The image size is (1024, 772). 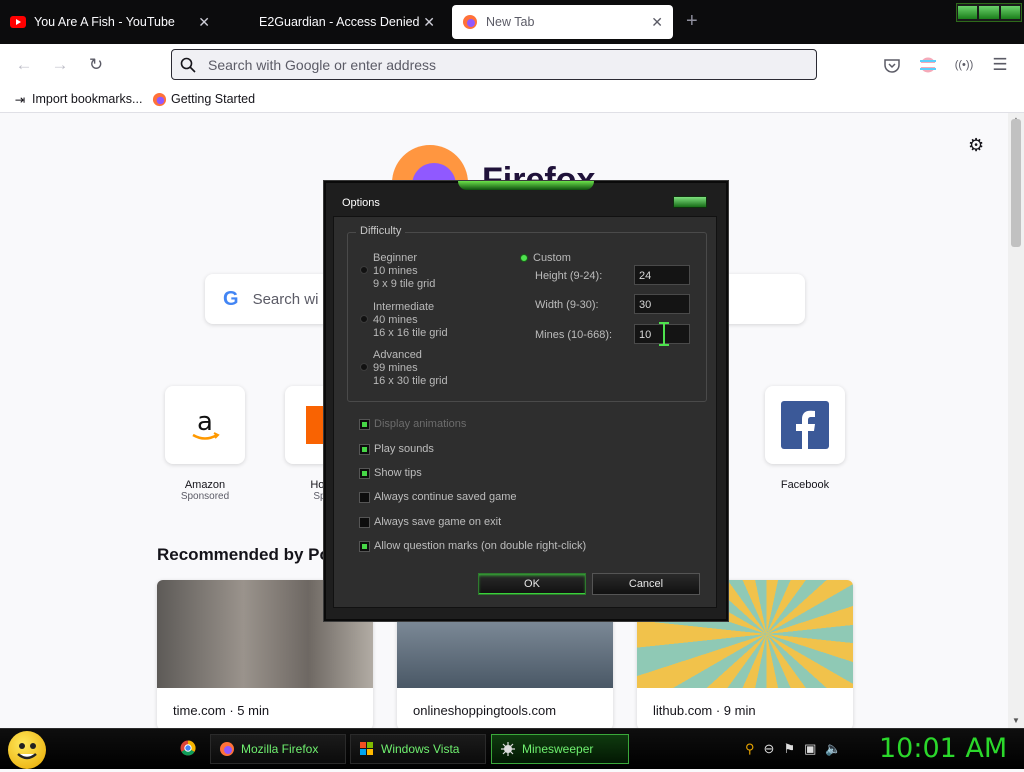 I want to click on story-source: time.com · 5 min, so click(x=221, y=710).